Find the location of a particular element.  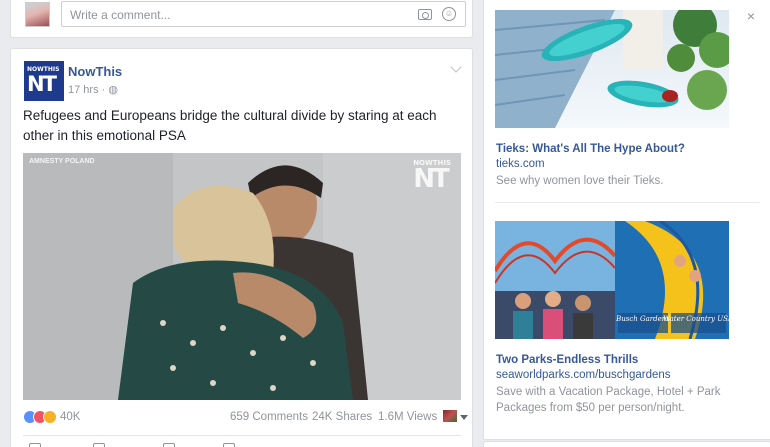

comment-input: Write a comment... ☺ is located at coordinates (263, 14).